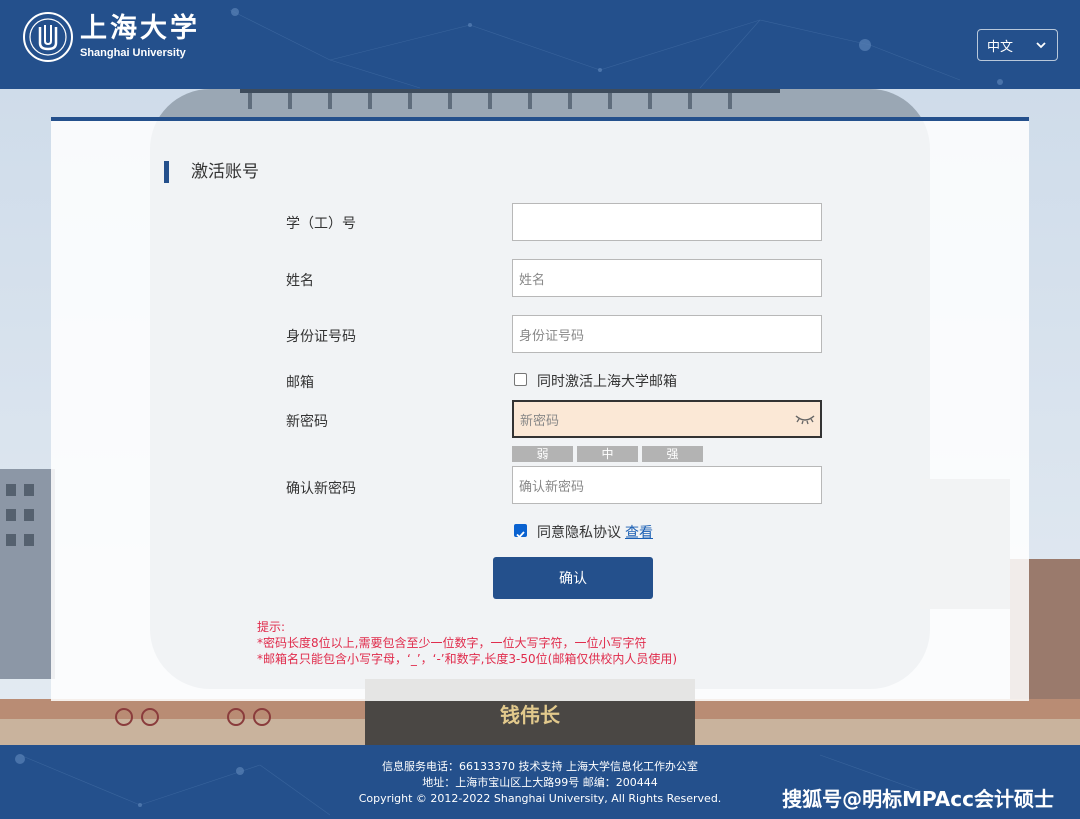 The height and width of the screenshot is (819, 1080). What do you see at coordinates (918, 799) in the screenshot?
I see `source-watermark: 搜狐号@明标MPAcc会计硕士` at bounding box center [918, 799].